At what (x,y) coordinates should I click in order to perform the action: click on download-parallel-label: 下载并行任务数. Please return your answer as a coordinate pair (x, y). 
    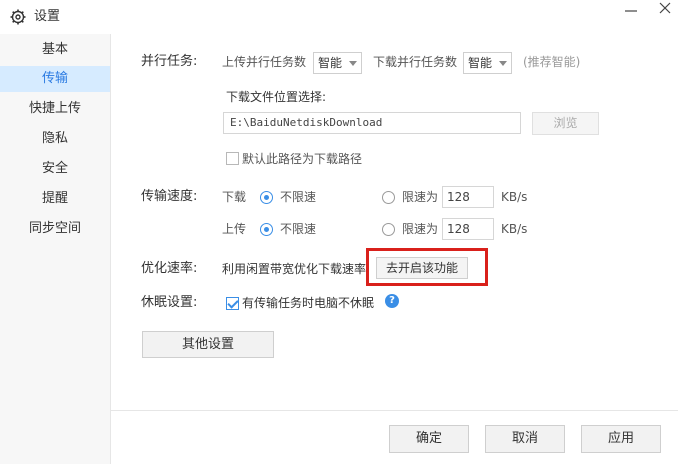
    Looking at the image, I should click on (415, 62).